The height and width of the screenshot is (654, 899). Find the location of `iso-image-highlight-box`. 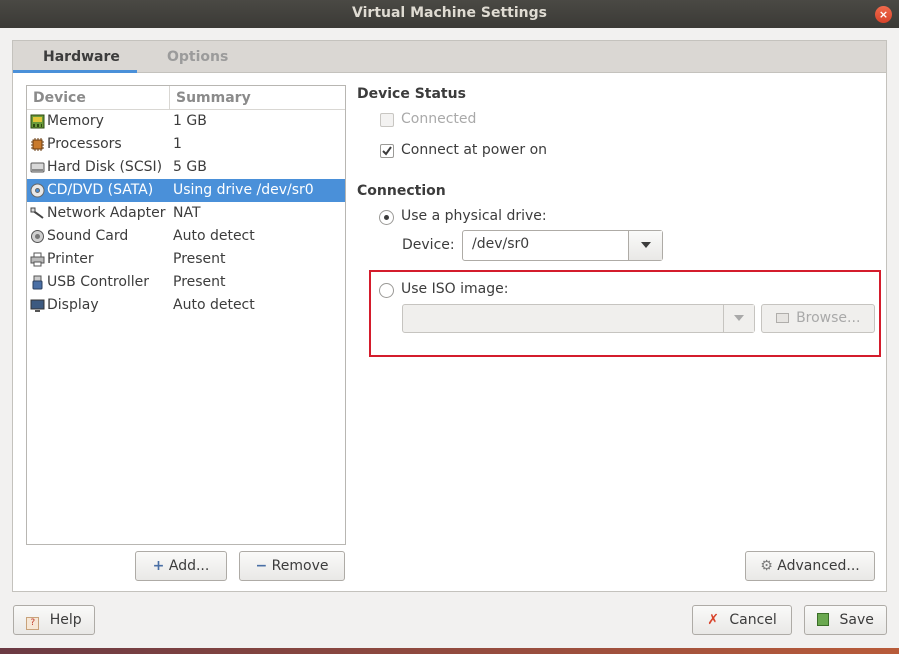

iso-image-highlight-box is located at coordinates (625, 313).